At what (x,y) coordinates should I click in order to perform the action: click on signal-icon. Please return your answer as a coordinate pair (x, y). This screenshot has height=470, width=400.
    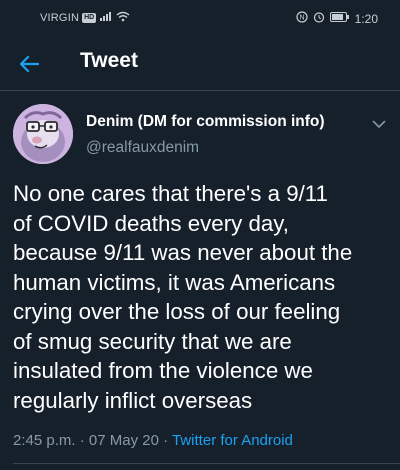
    Looking at the image, I should click on (106, 18).